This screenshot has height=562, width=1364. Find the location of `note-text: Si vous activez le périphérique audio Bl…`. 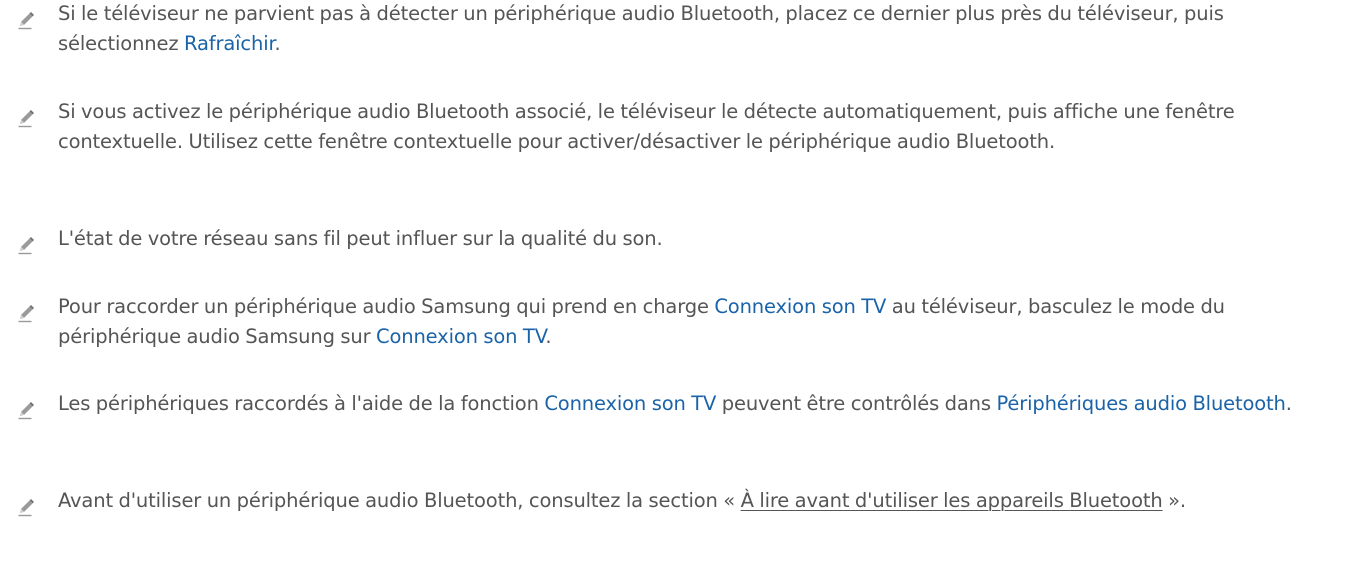

note-text: Si vous activez le périphérique audio Bl… is located at coordinates (646, 126).